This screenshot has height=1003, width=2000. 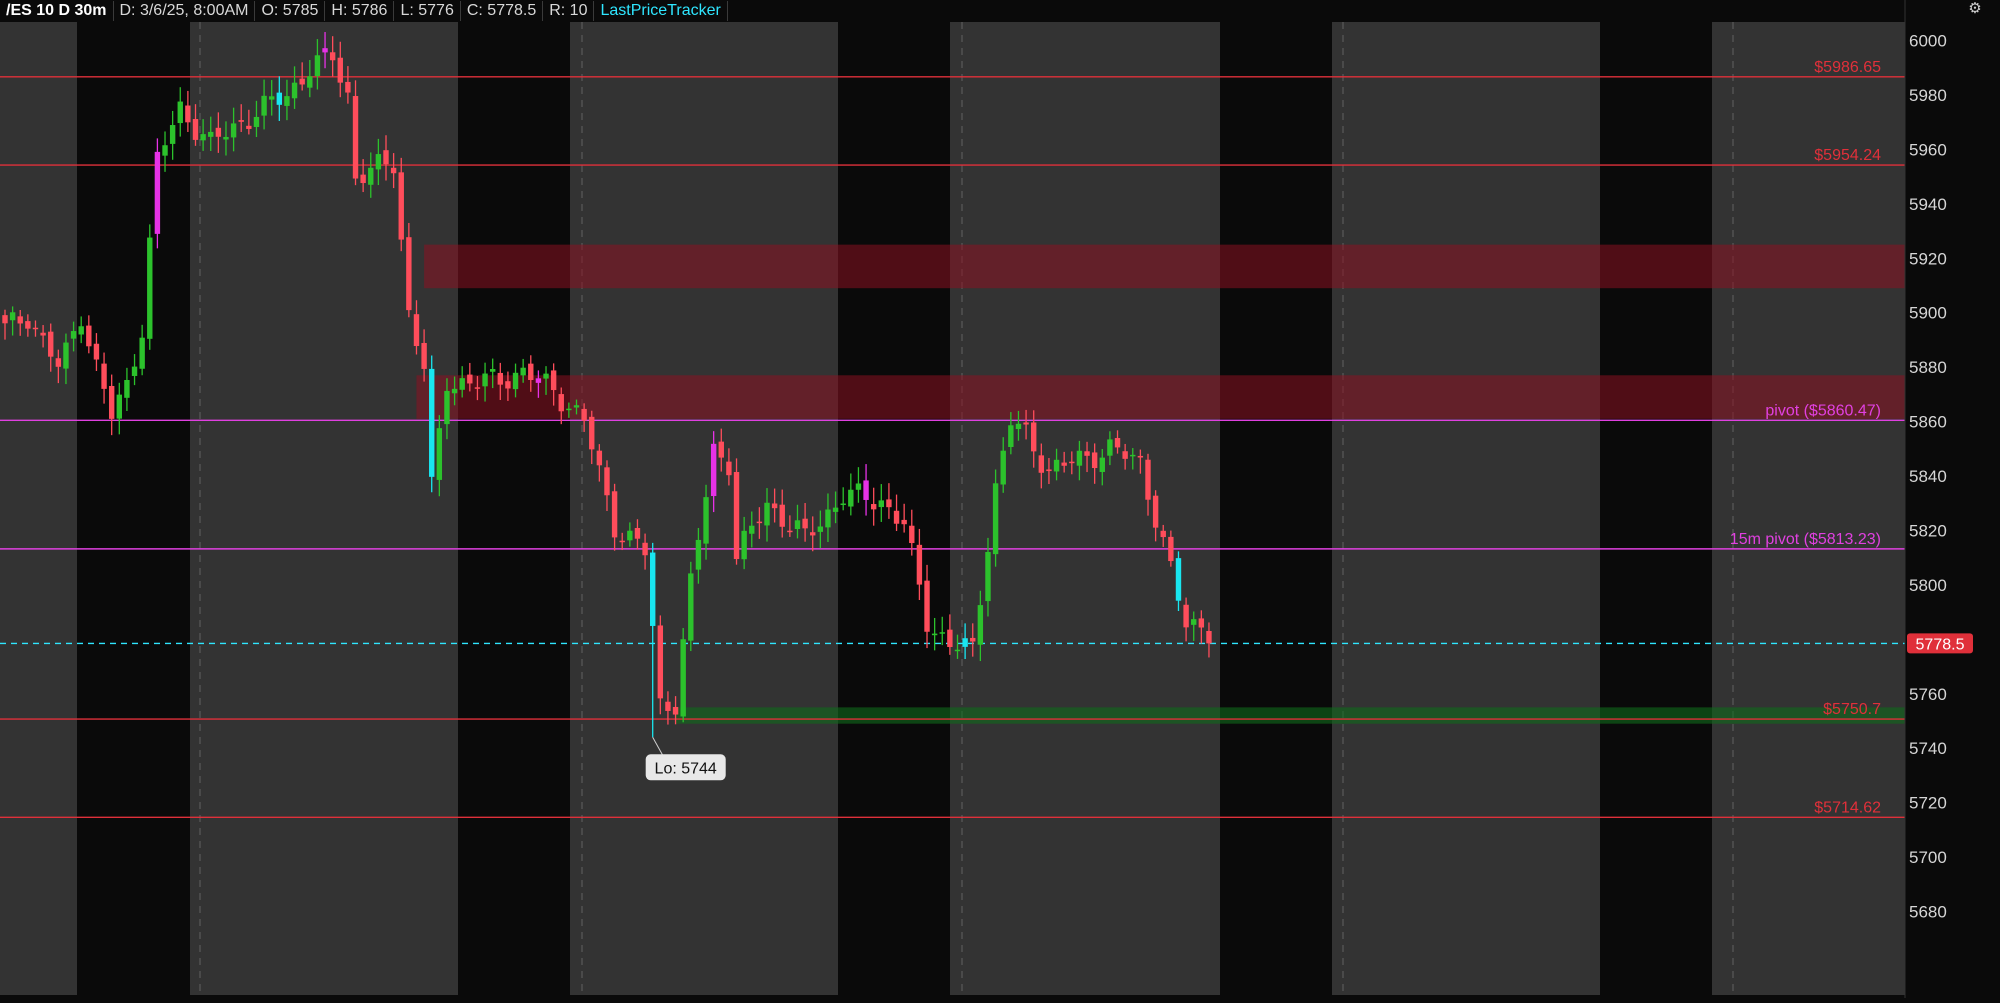 What do you see at coordinates (569, 11) in the screenshot?
I see `bar-range: R: 10` at bounding box center [569, 11].